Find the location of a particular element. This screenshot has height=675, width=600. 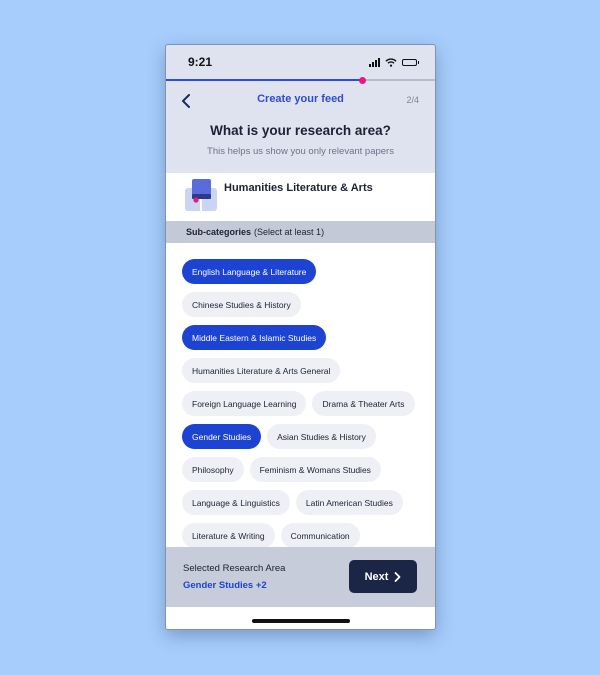

question-title: What is your research area? is located at coordinates (300, 130).